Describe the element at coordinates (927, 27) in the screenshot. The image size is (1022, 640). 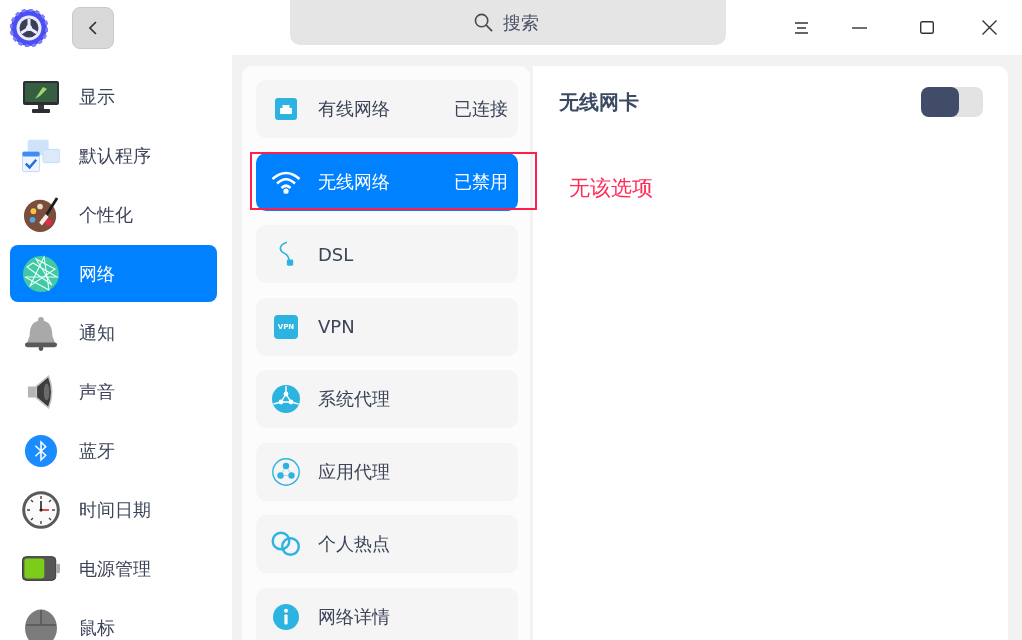
I see `maximize-icon` at that location.